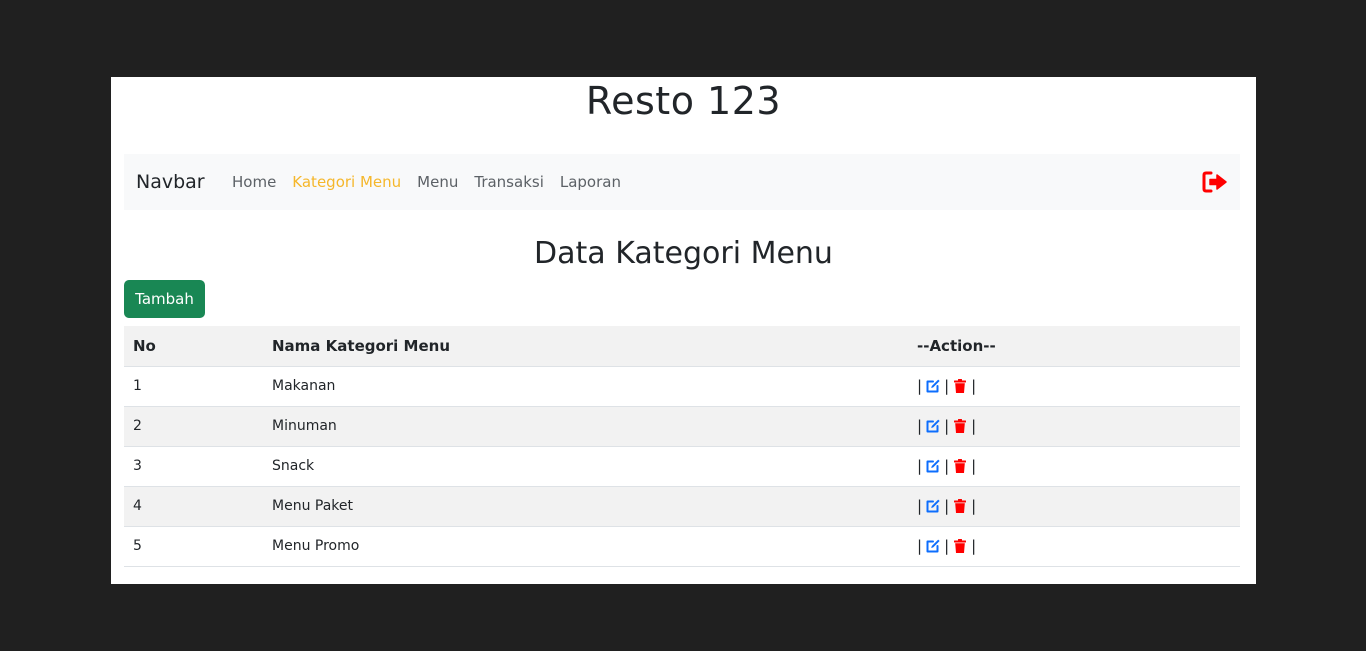 This screenshot has width=1366, height=651. What do you see at coordinates (170, 182) in the screenshot?
I see `navbar-brand: Navbar` at bounding box center [170, 182].